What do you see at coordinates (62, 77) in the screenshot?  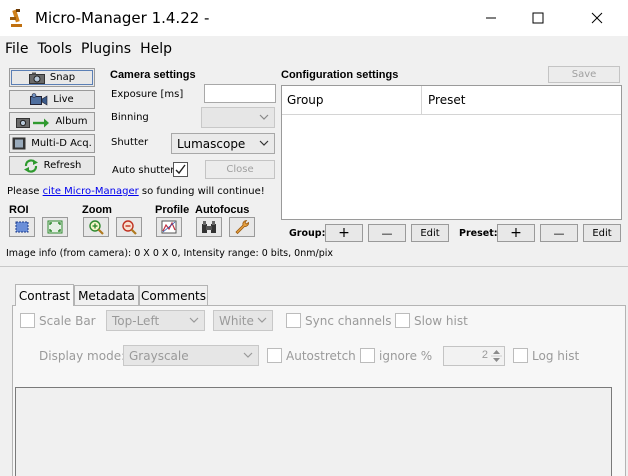 I see `snap-label: Snap` at bounding box center [62, 77].